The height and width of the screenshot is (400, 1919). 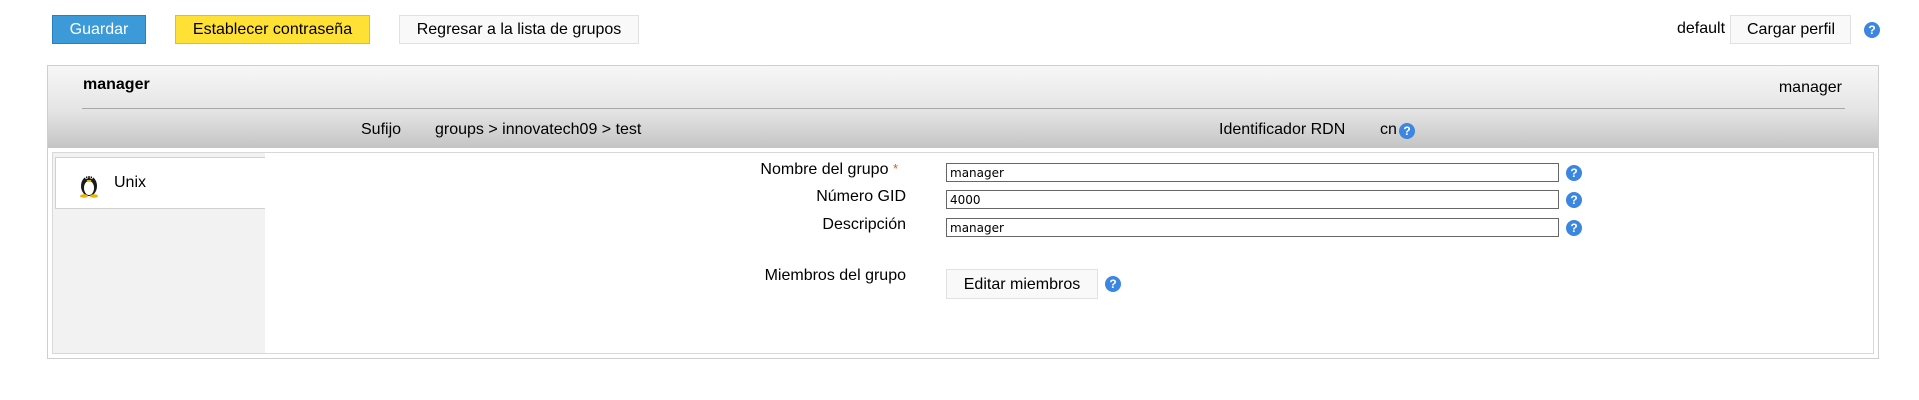 I want to click on group-name-help-icon: ?, so click(x=1574, y=173).